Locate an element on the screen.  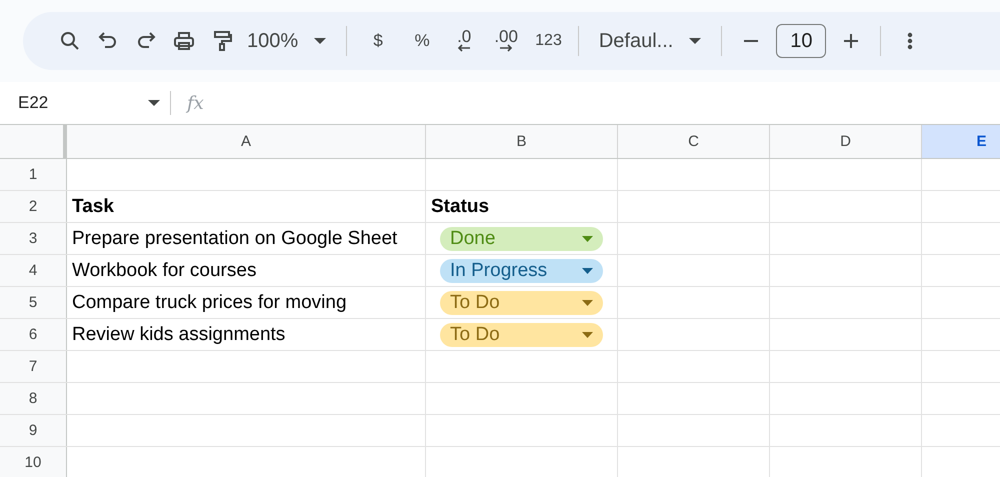
number-format: 123 is located at coordinates (548, 41).